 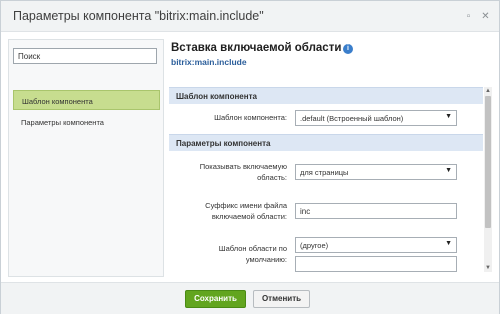 I want to click on template-select: .default (Встроенный шаблон) ▼, so click(x=376, y=118).